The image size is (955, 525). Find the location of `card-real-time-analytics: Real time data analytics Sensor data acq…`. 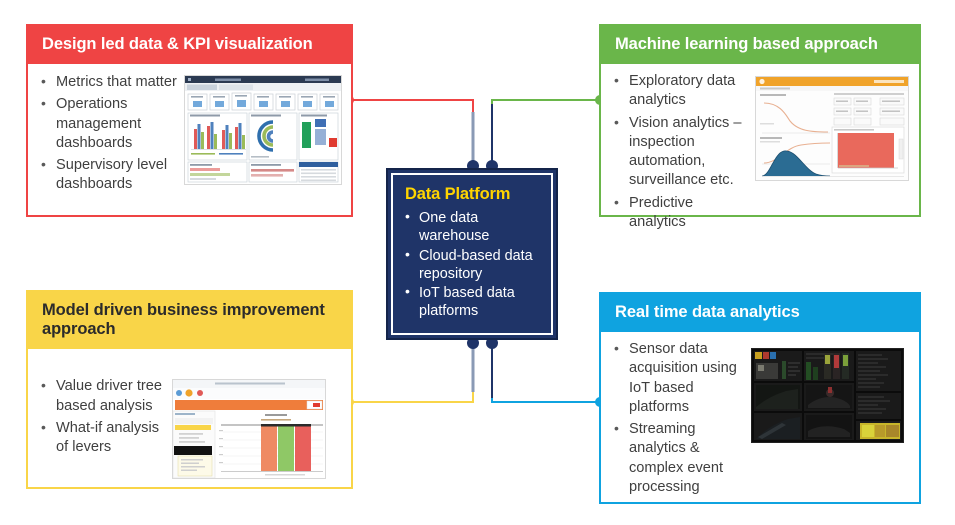

card-real-time-analytics: Real time data analytics Sensor data acq… is located at coordinates (760, 398).